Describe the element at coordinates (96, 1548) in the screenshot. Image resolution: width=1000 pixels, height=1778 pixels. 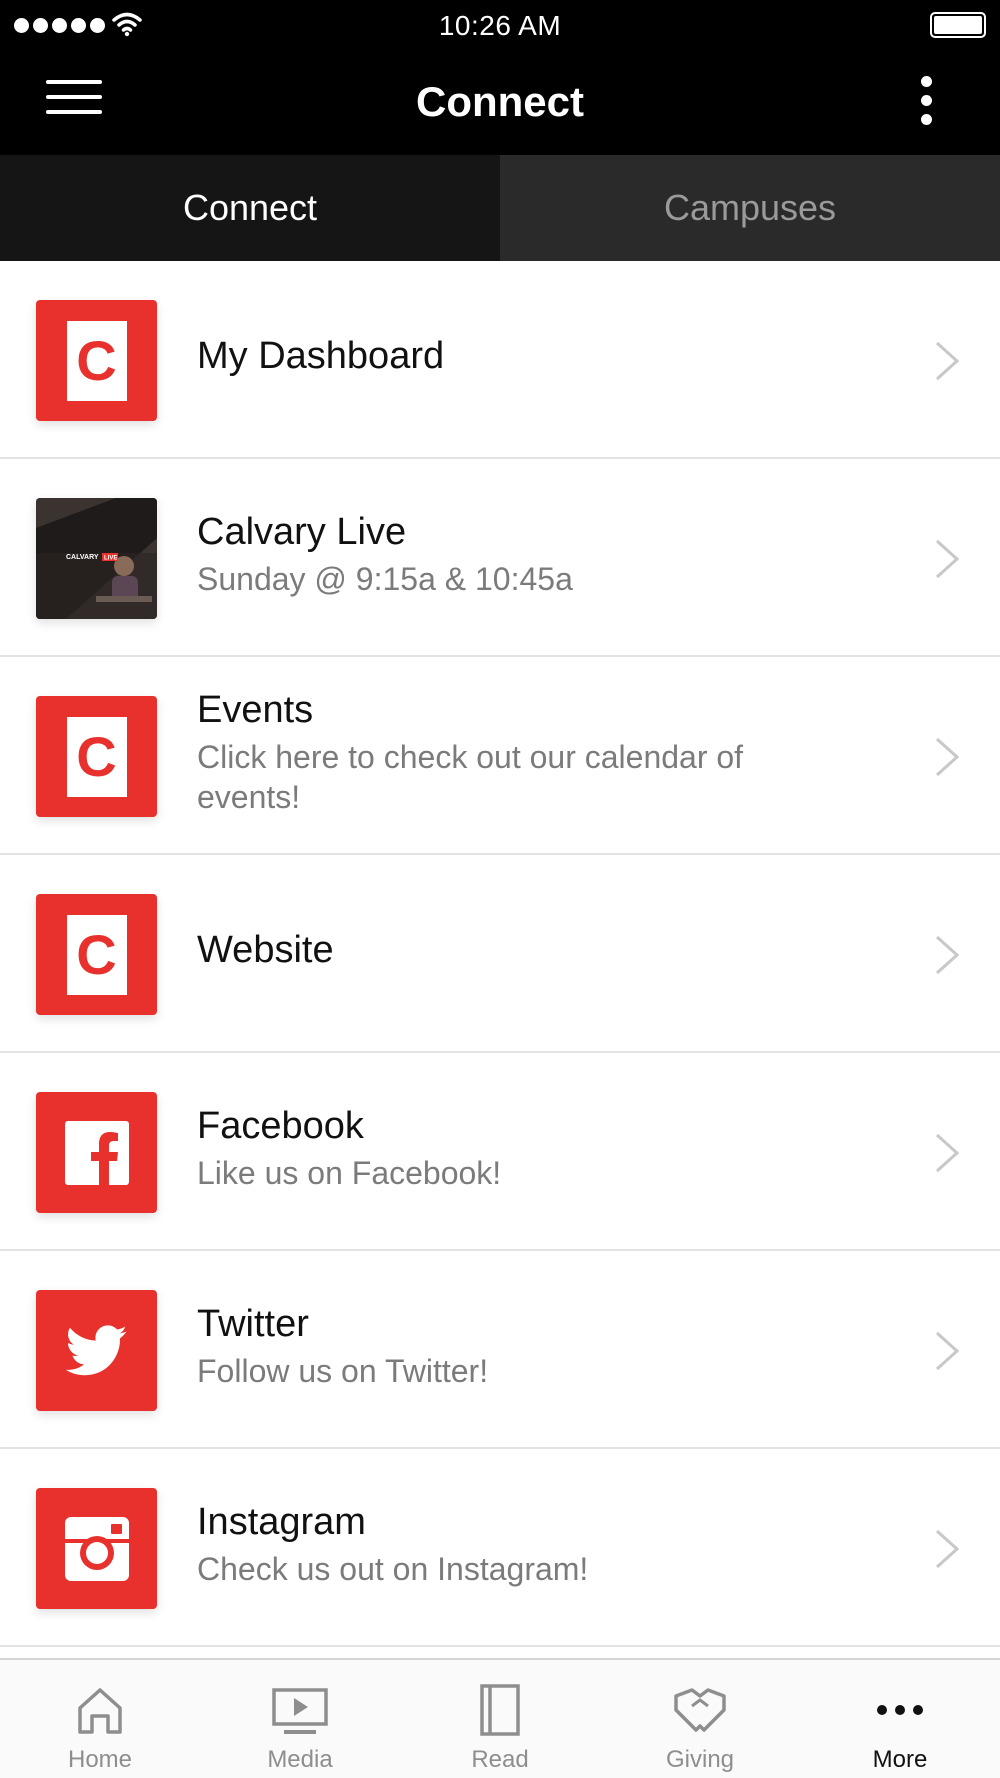
I see `instagram-icon` at that location.